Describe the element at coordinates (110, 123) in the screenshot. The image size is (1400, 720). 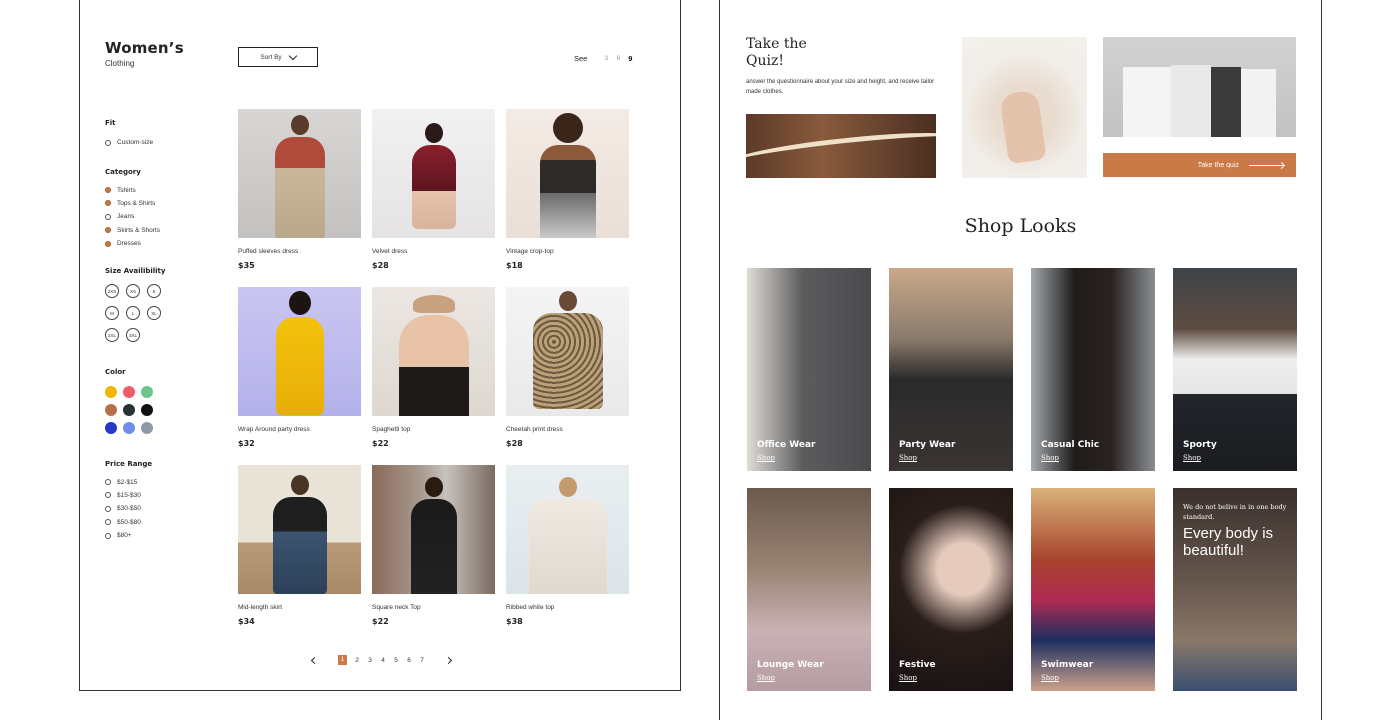
I see `filter-heading-fit: Fit` at that location.